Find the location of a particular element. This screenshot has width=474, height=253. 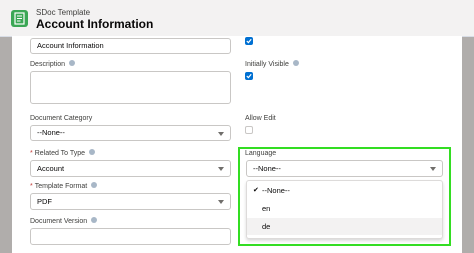

document-category-label: Document Category is located at coordinates (61, 118).